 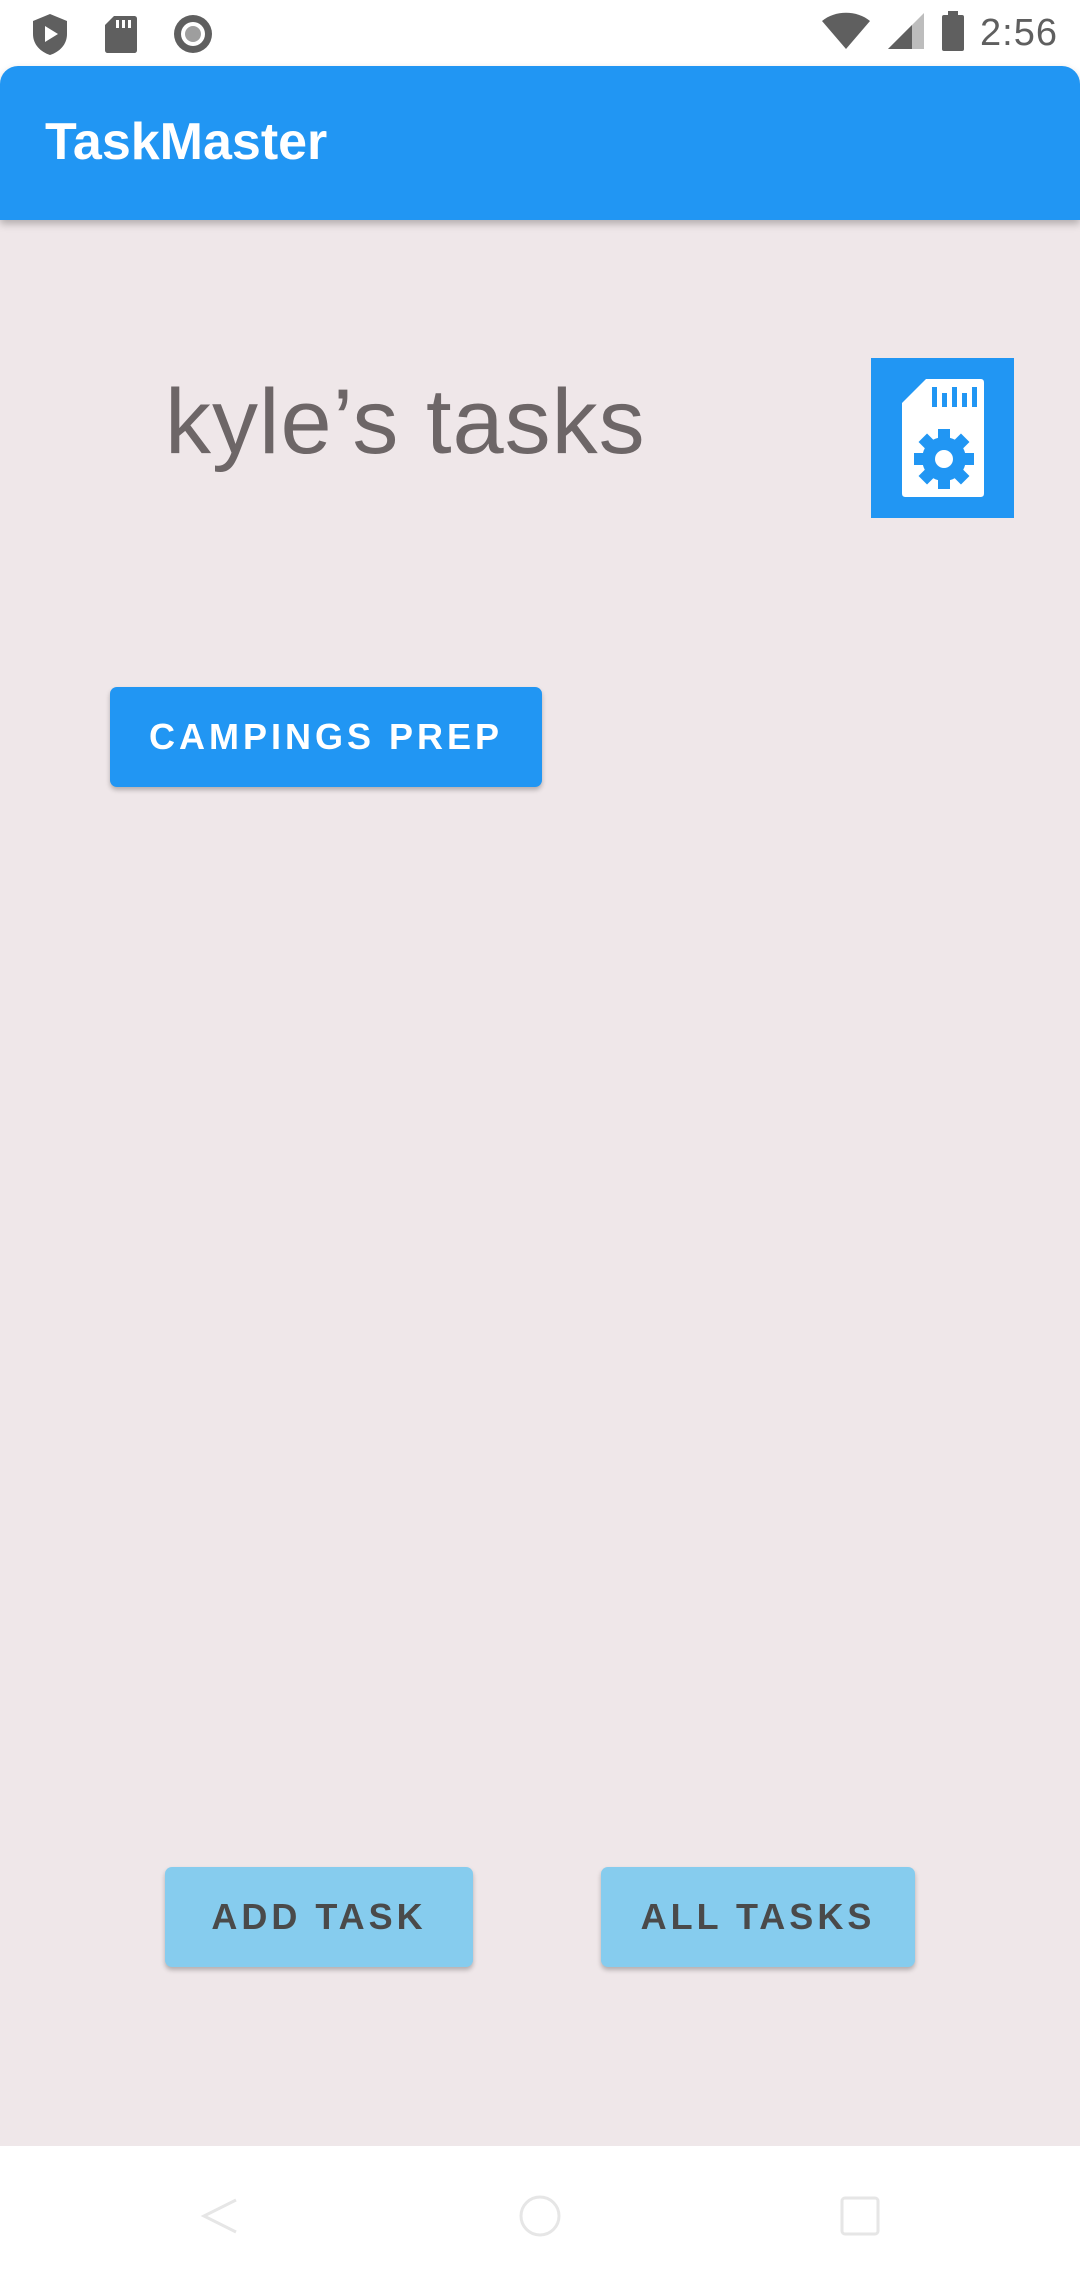 I want to click on nav-back-button, so click(x=220, y=2218).